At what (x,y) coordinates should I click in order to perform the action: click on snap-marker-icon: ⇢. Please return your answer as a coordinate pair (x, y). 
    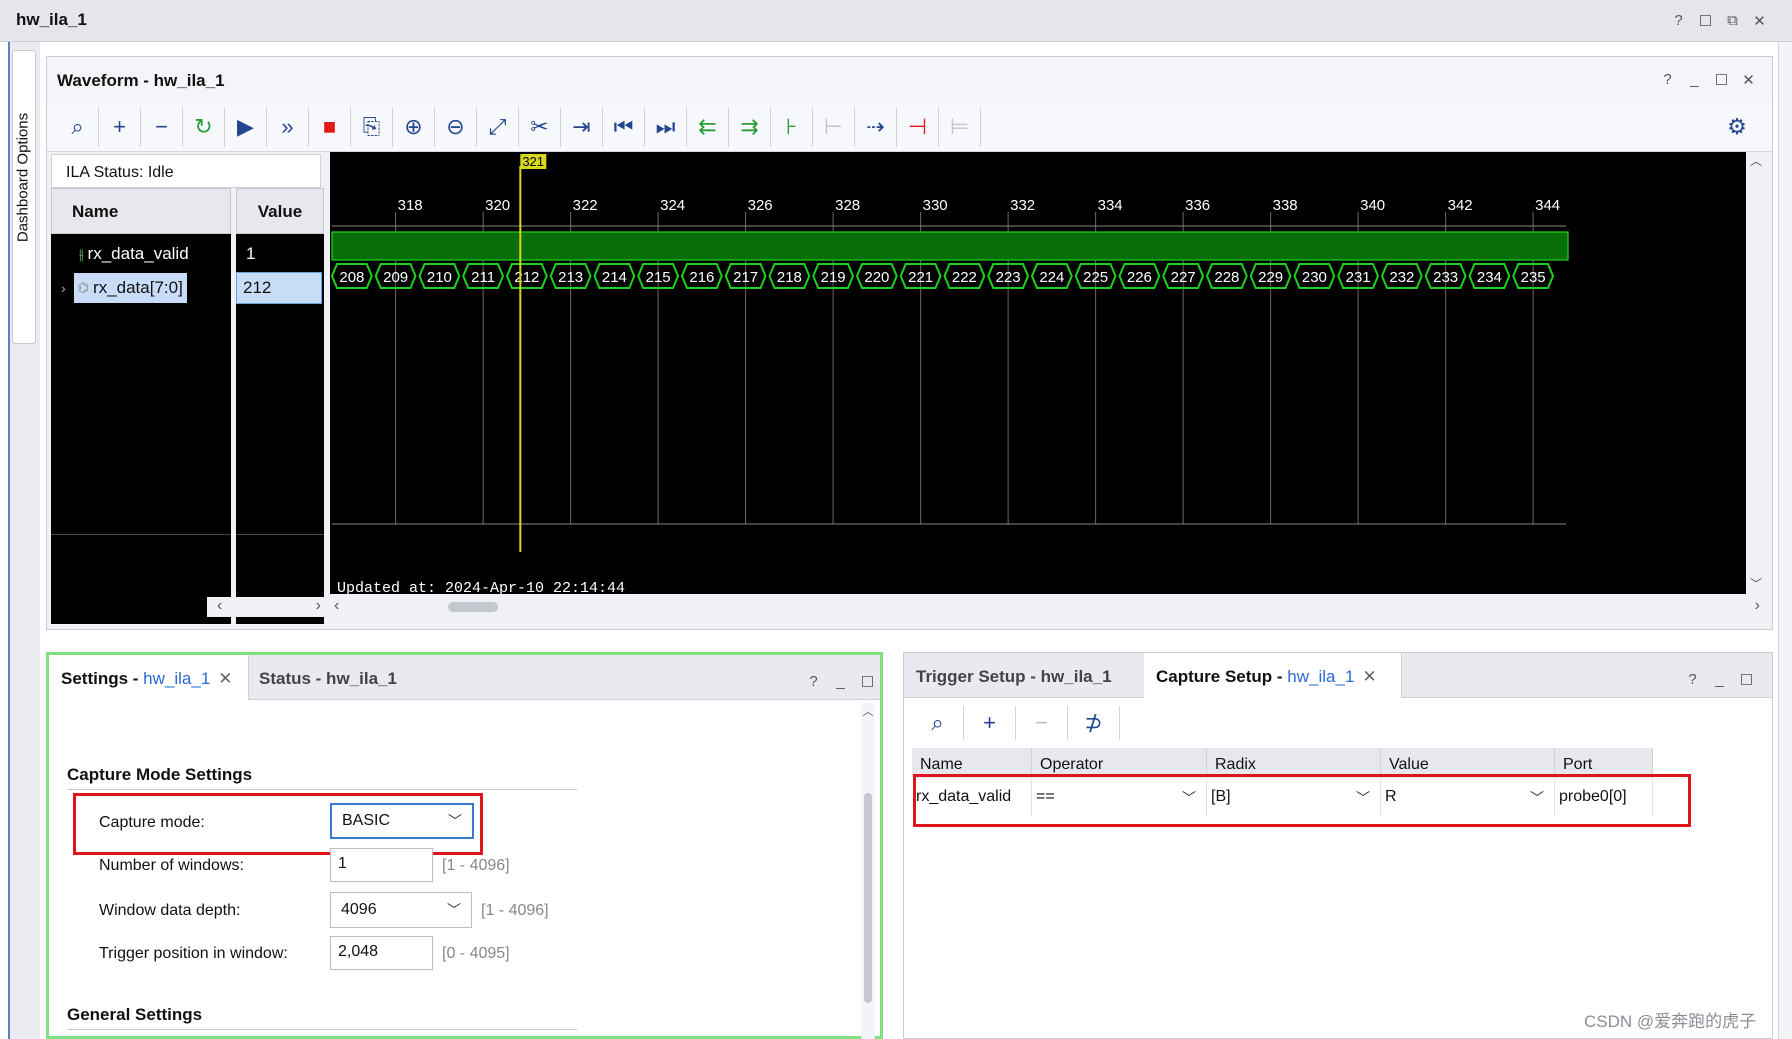
    Looking at the image, I should click on (876, 126).